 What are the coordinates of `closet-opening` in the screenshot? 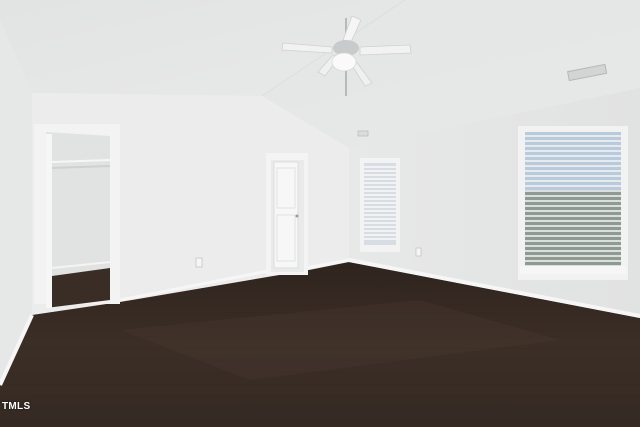 It's located at (77, 216).